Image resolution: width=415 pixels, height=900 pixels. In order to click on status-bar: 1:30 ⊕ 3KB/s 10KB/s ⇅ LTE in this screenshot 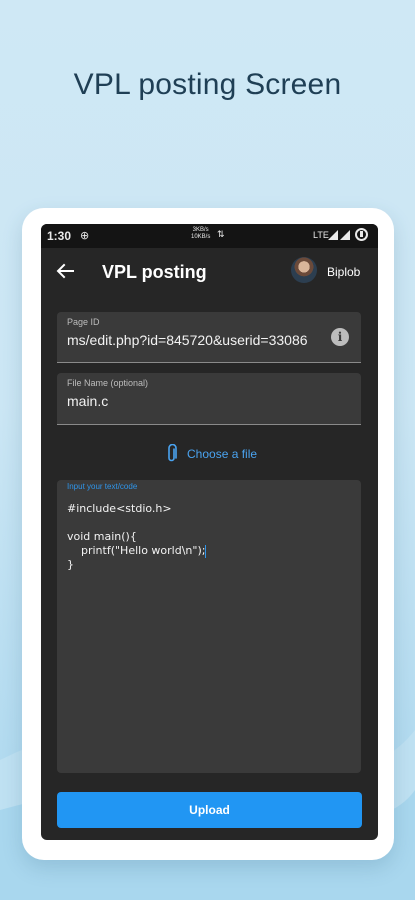, I will do `click(209, 236)`.